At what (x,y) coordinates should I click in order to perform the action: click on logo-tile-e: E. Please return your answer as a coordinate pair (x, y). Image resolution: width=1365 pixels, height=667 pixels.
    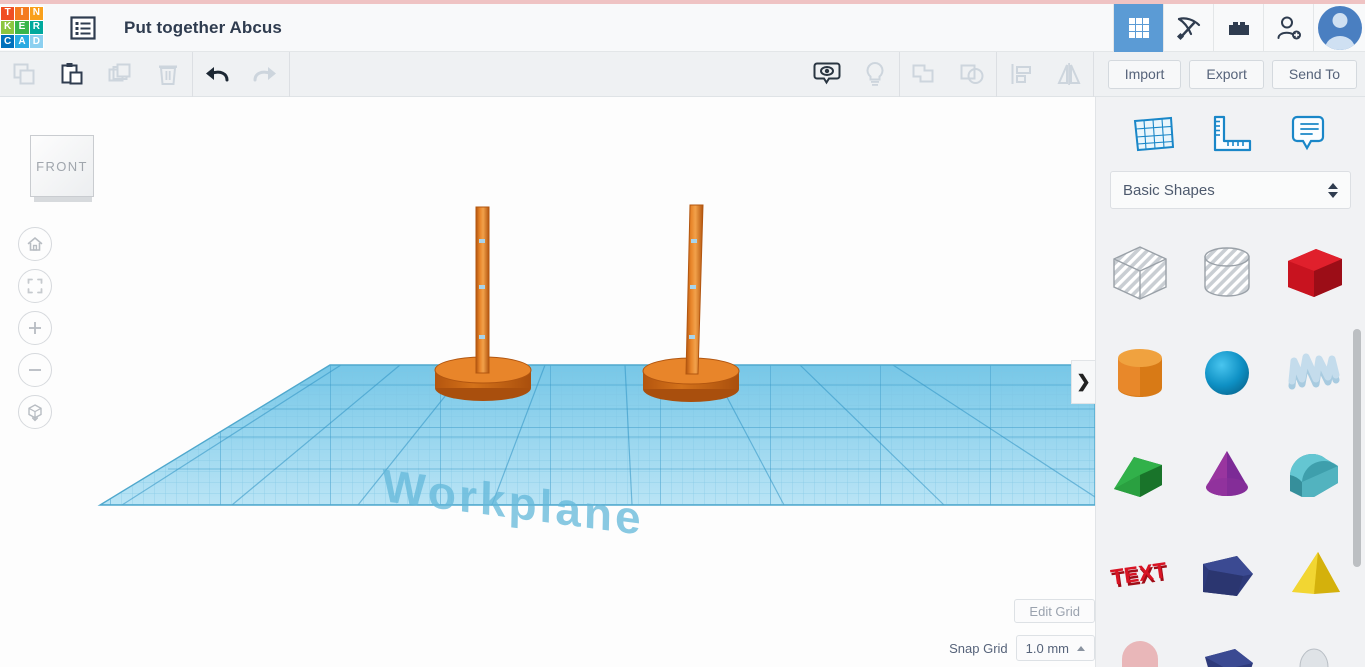
    Looking at the image, I should click on (22, 27).